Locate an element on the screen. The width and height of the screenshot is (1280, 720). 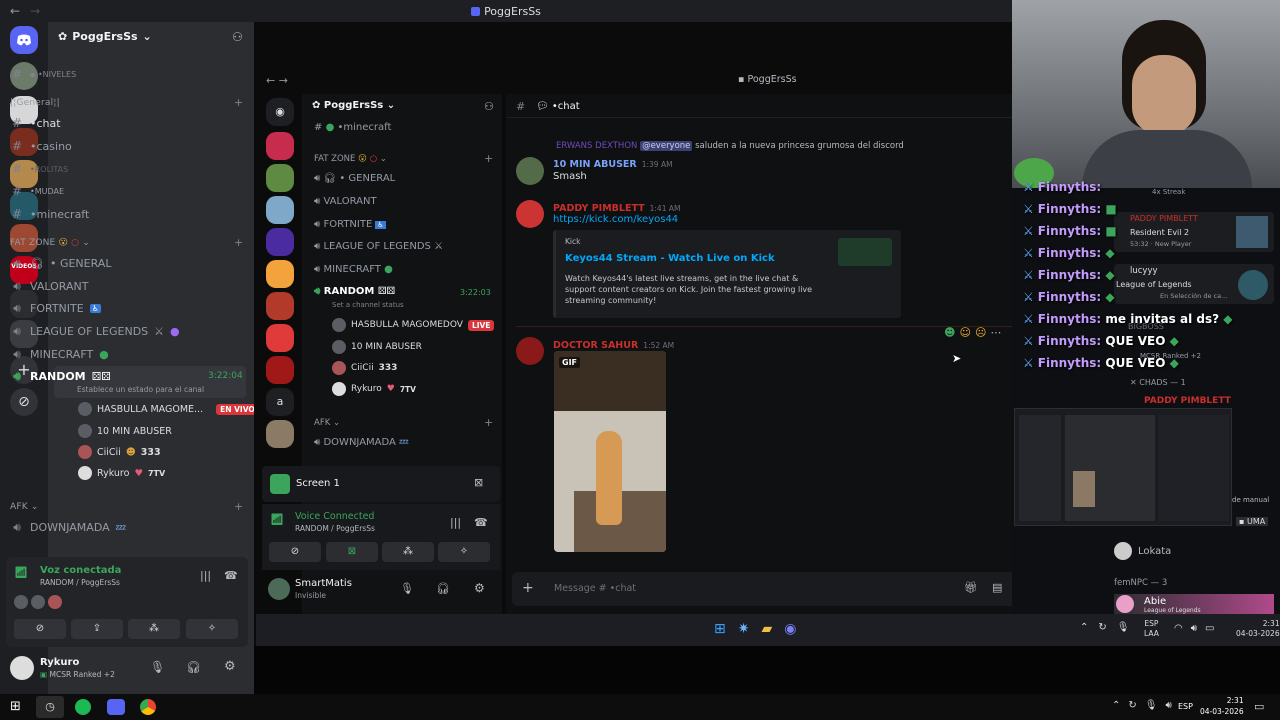
channel-status: Establece un estado para el canal is located at coordinates (140, 389).